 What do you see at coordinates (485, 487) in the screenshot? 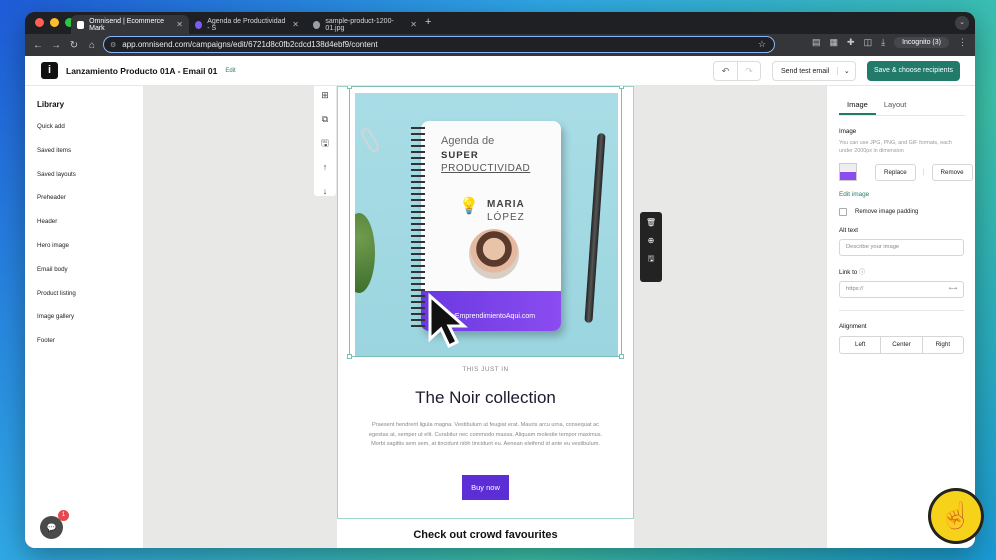
I see `buy-now-button: Buy now` at bounding box center [485, 487].